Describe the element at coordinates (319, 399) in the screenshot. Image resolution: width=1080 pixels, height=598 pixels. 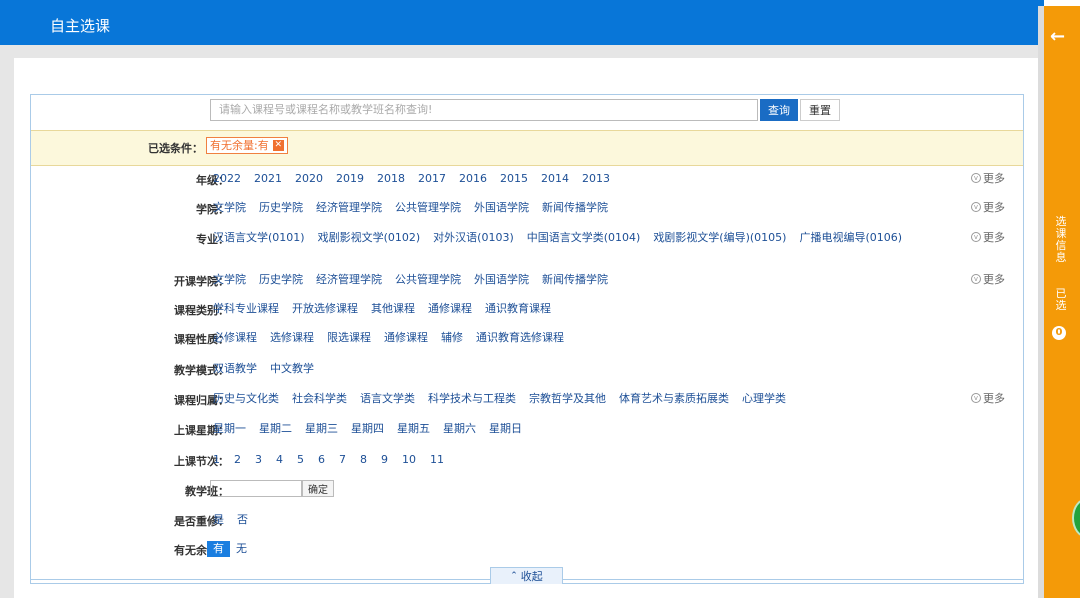
I see `option-link: 社会科学类` at that location.